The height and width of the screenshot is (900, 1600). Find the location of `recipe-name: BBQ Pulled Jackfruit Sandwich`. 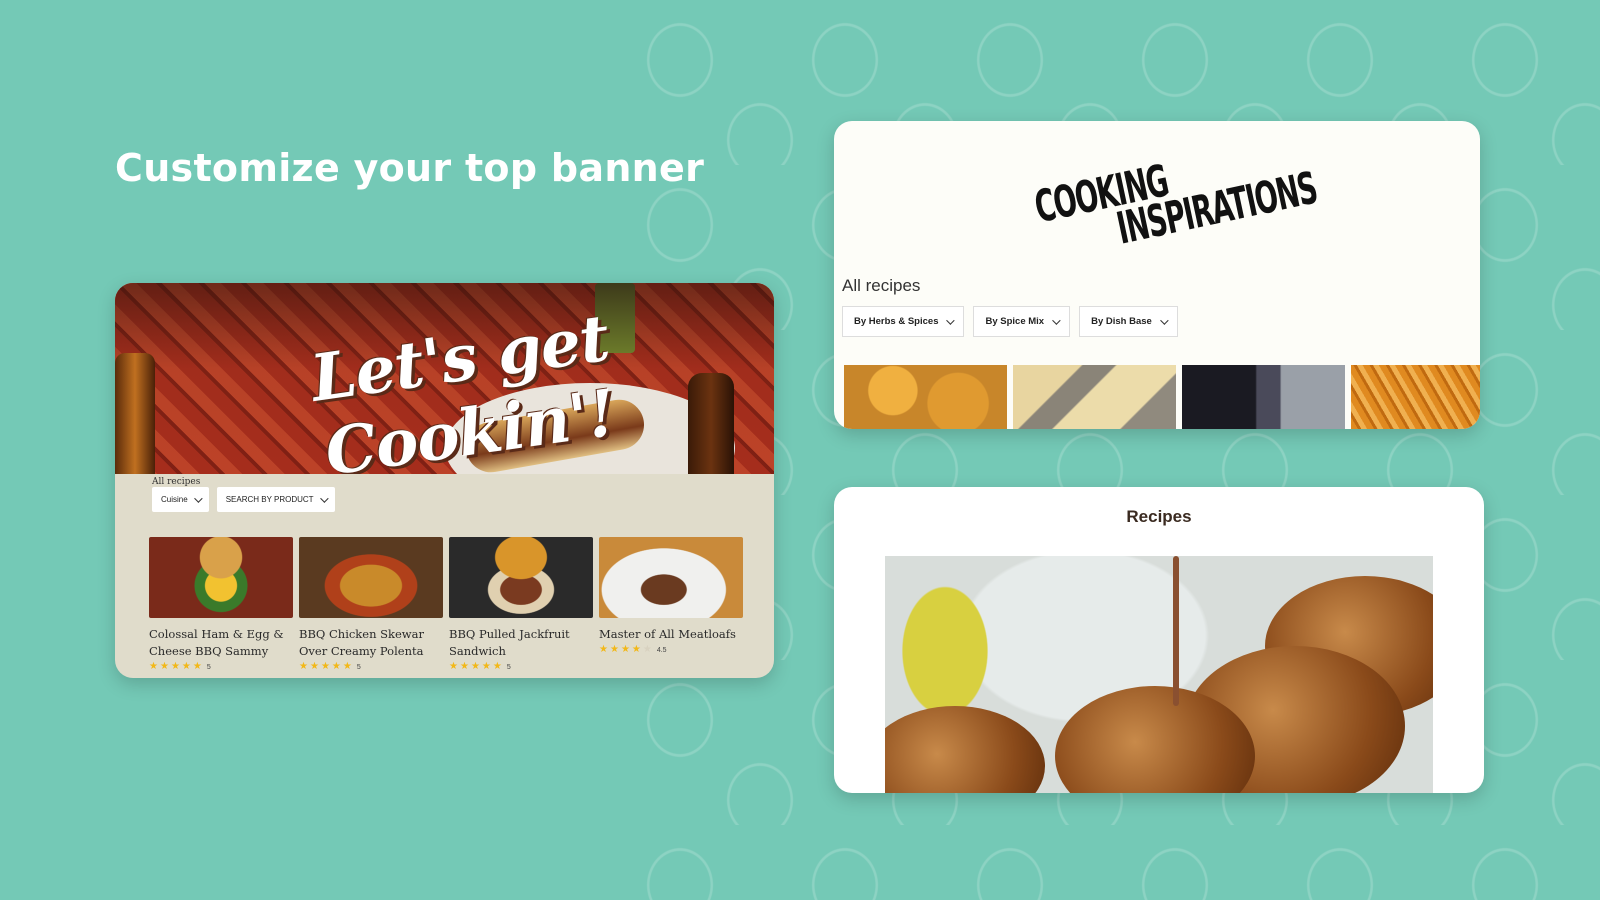

recipe-name: BBQ Pulled Jackfruit Sandwich is located at coordinates (521, 643).